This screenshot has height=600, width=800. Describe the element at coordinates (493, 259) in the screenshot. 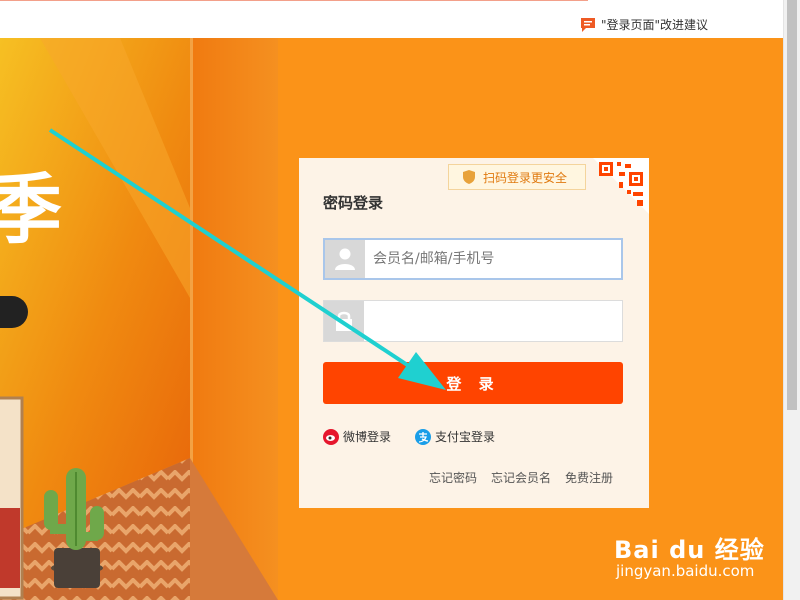

I see `username-input` at that location.